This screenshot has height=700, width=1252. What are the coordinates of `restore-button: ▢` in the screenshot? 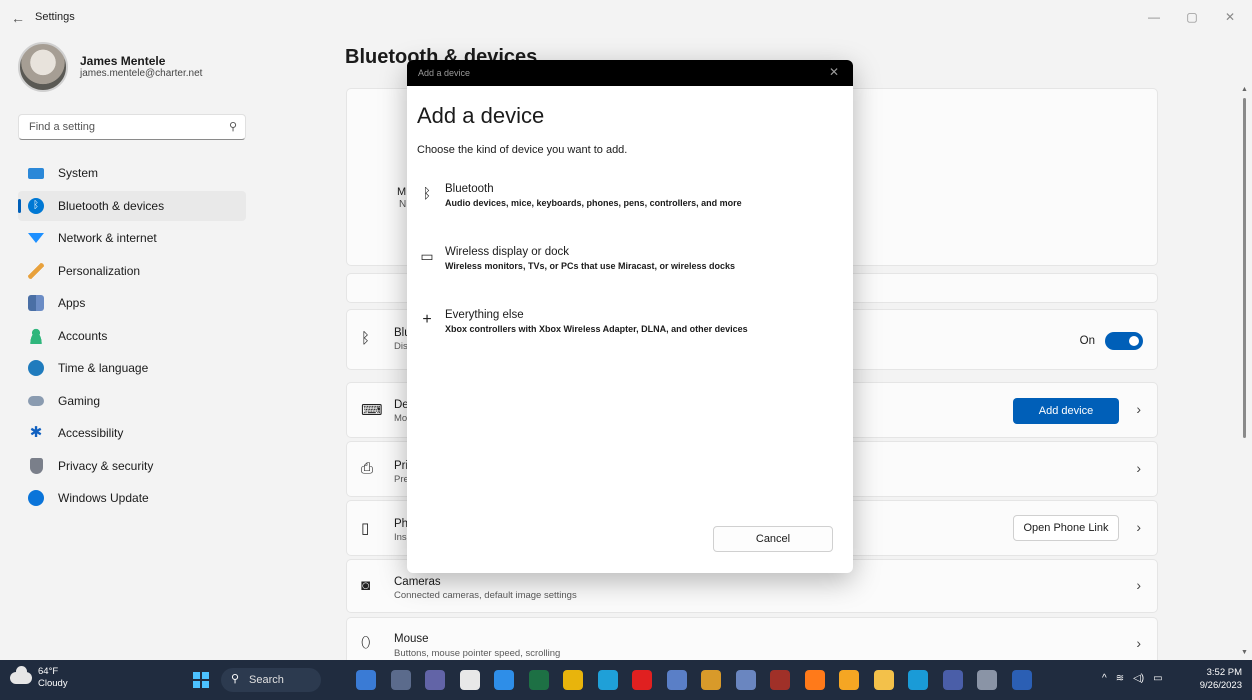 It's located at (1192, 17).